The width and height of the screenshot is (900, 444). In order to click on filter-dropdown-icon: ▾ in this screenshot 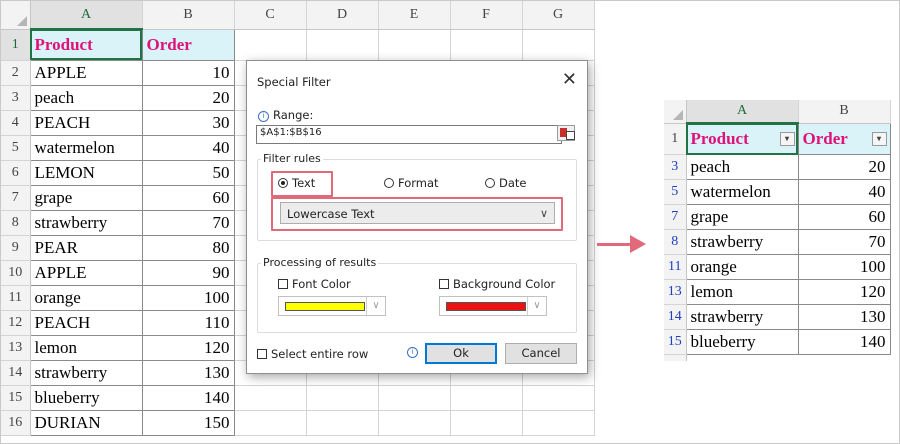, I will do `click(879, 138)`.